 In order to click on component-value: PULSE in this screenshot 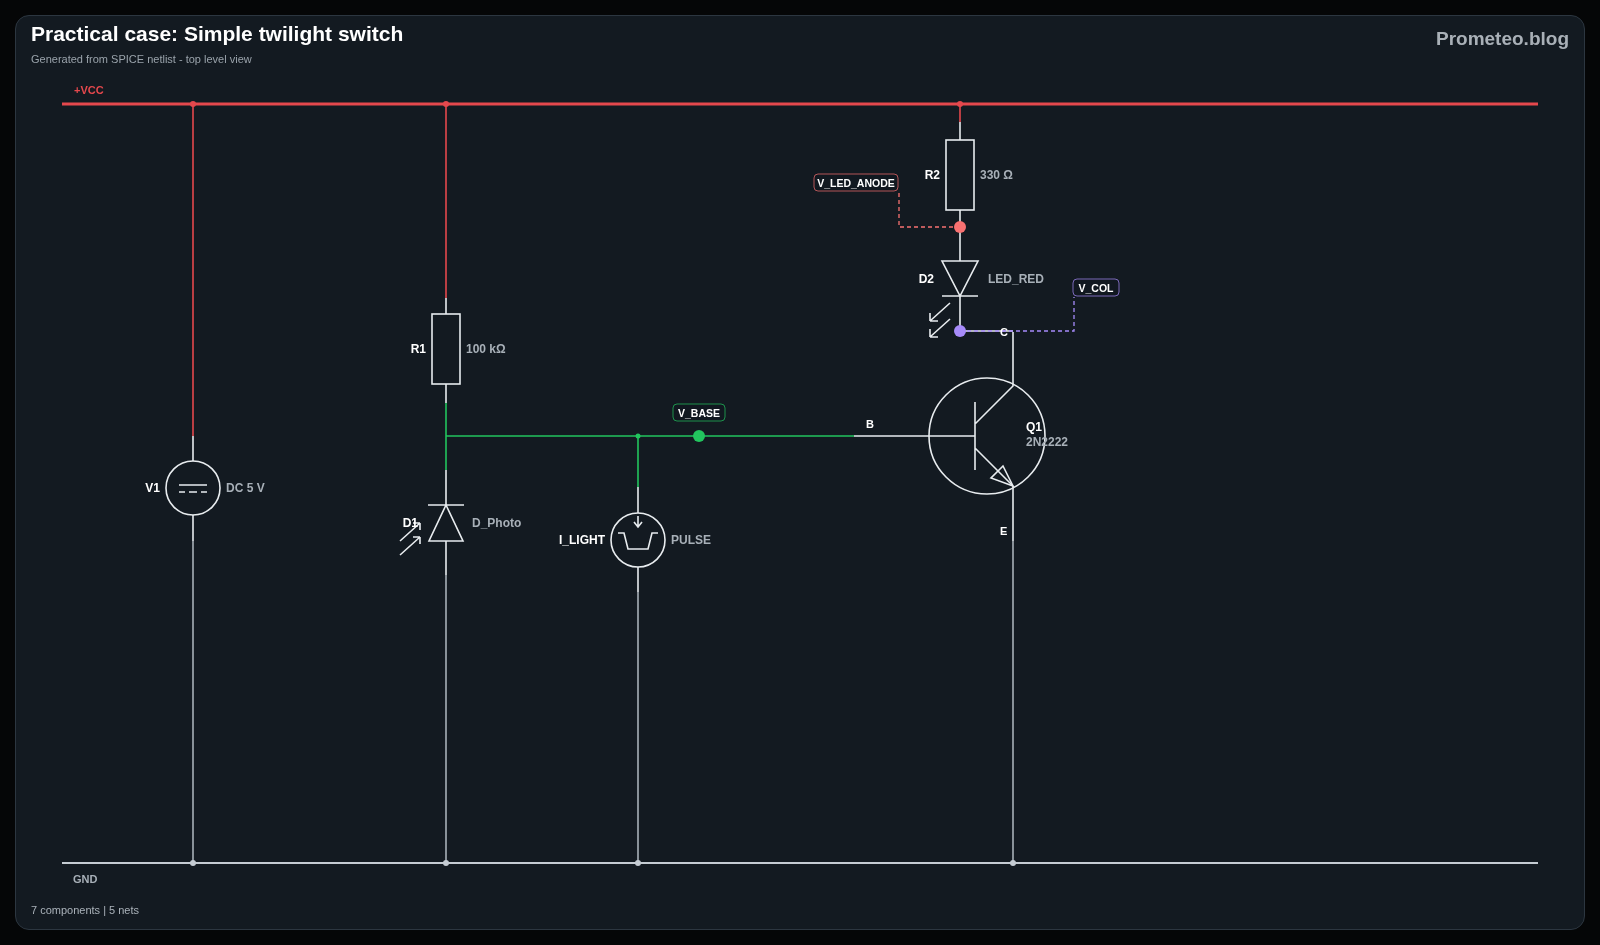, I will do `click(691, 540)`.